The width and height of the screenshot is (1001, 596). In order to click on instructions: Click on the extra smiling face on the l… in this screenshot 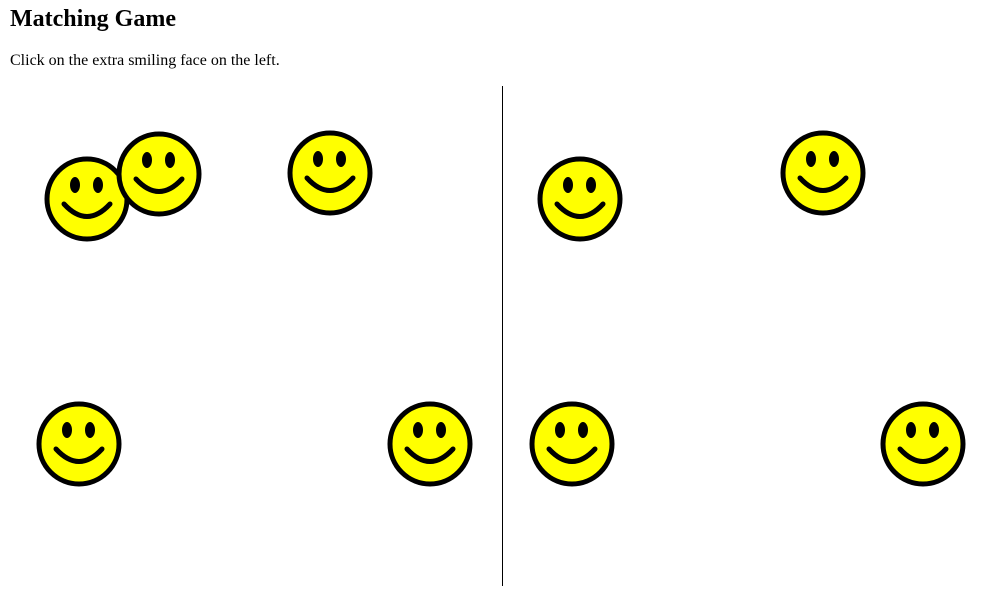, I will do `click(145, 60)`.